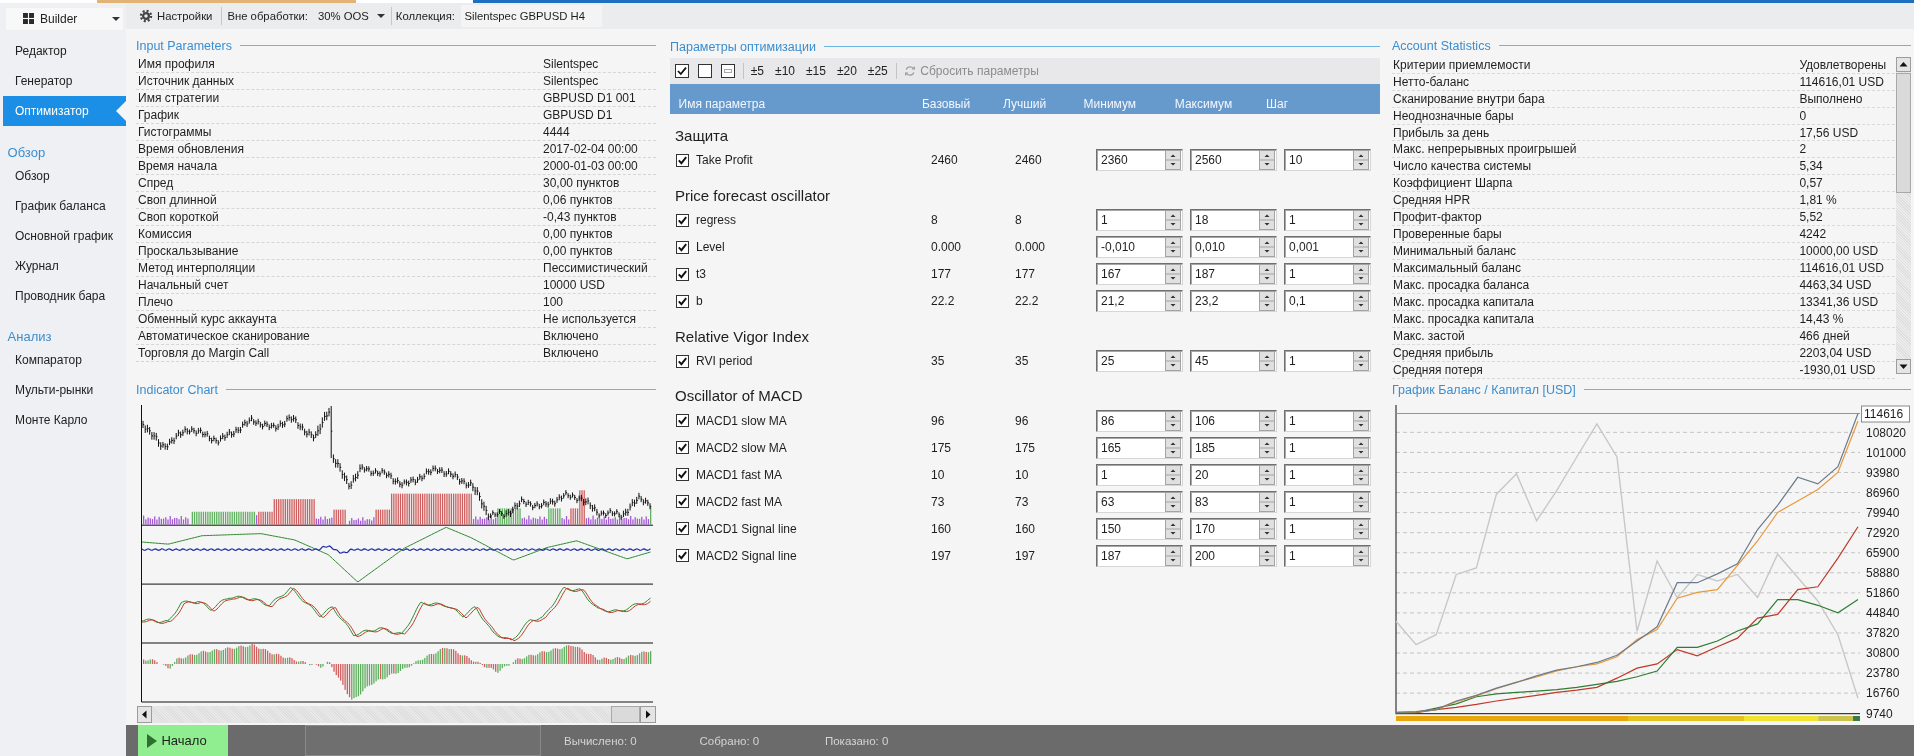 Image resolution: width=1914 pixels, height=756 pixels. I want to click on dotted-box-icon, so click(728, 71).